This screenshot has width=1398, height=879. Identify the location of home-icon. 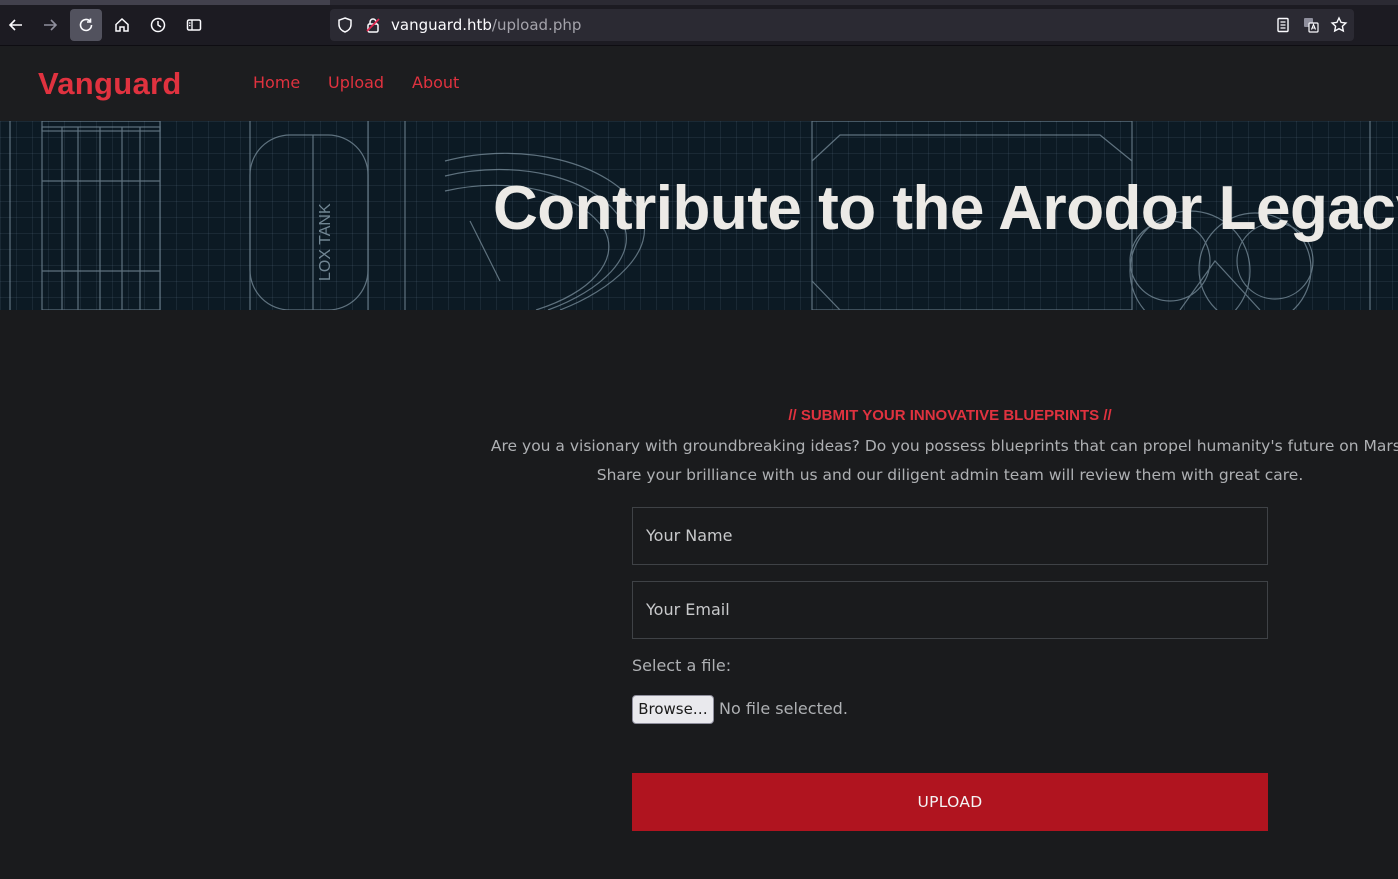
(122, 24).